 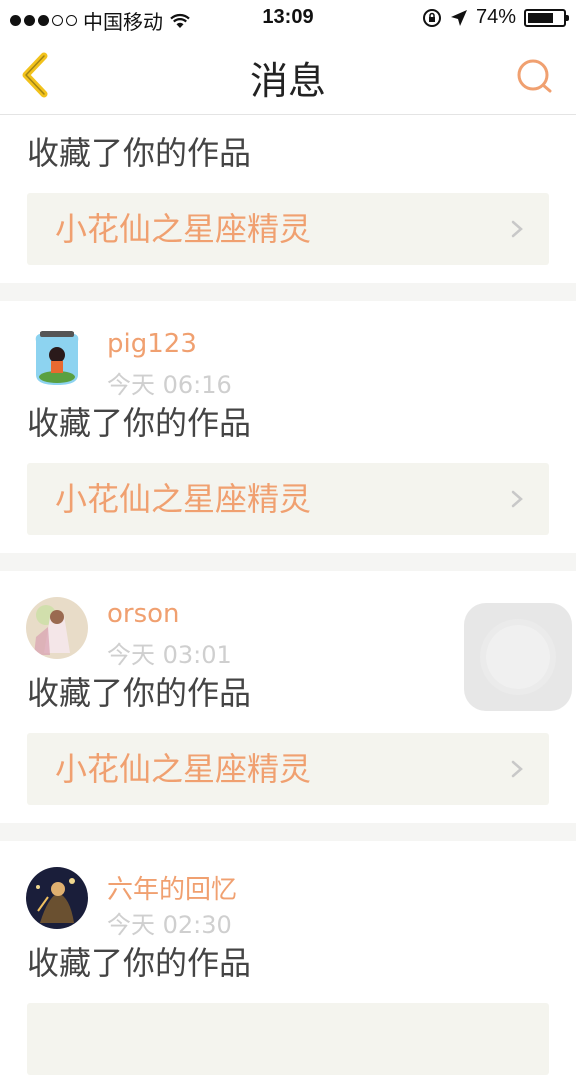 What do you see at coordinates (546, 17) in the screenshot?
I see `battery-icon` at bounding box center [546, 17].